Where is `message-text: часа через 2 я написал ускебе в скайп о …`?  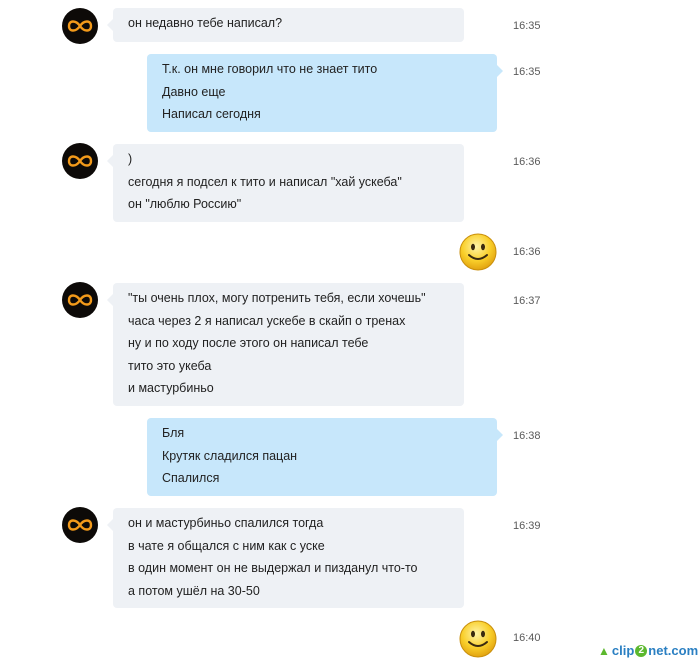
message-text: часа через 2 я написал ускебе в скайп о … is located at coordinates (267, 320).